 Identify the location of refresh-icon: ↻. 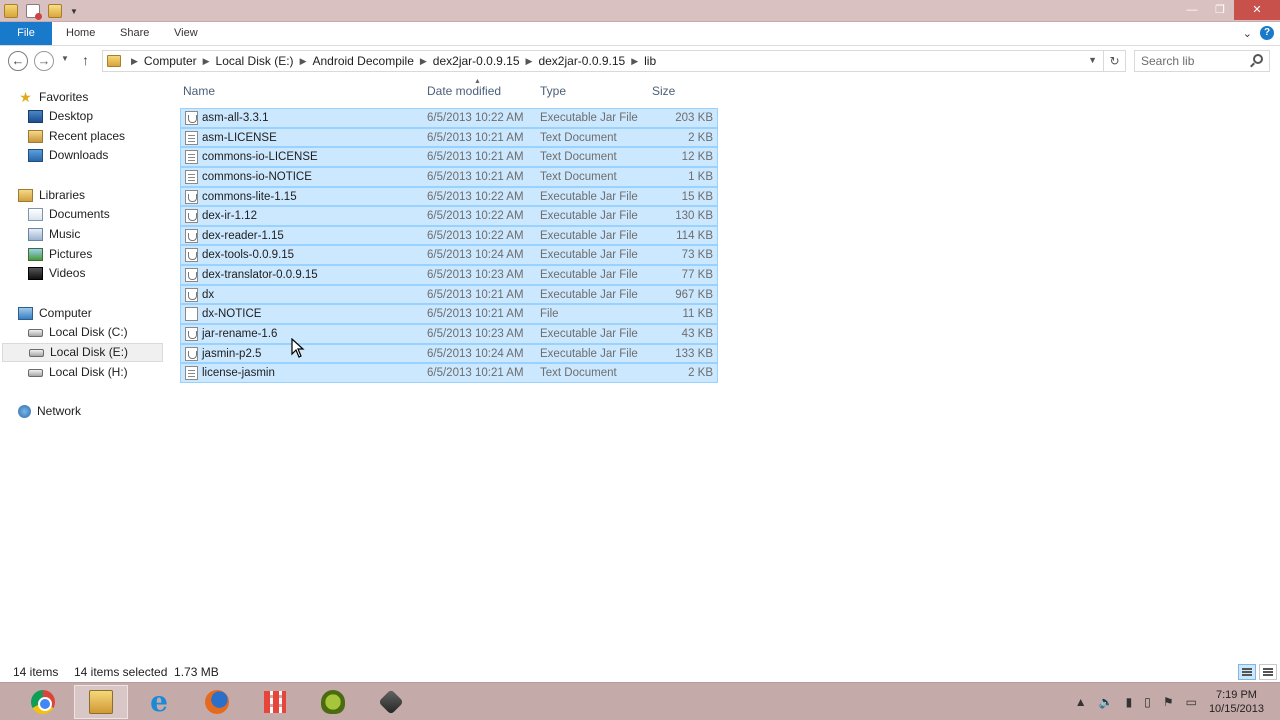
(1114, 61).